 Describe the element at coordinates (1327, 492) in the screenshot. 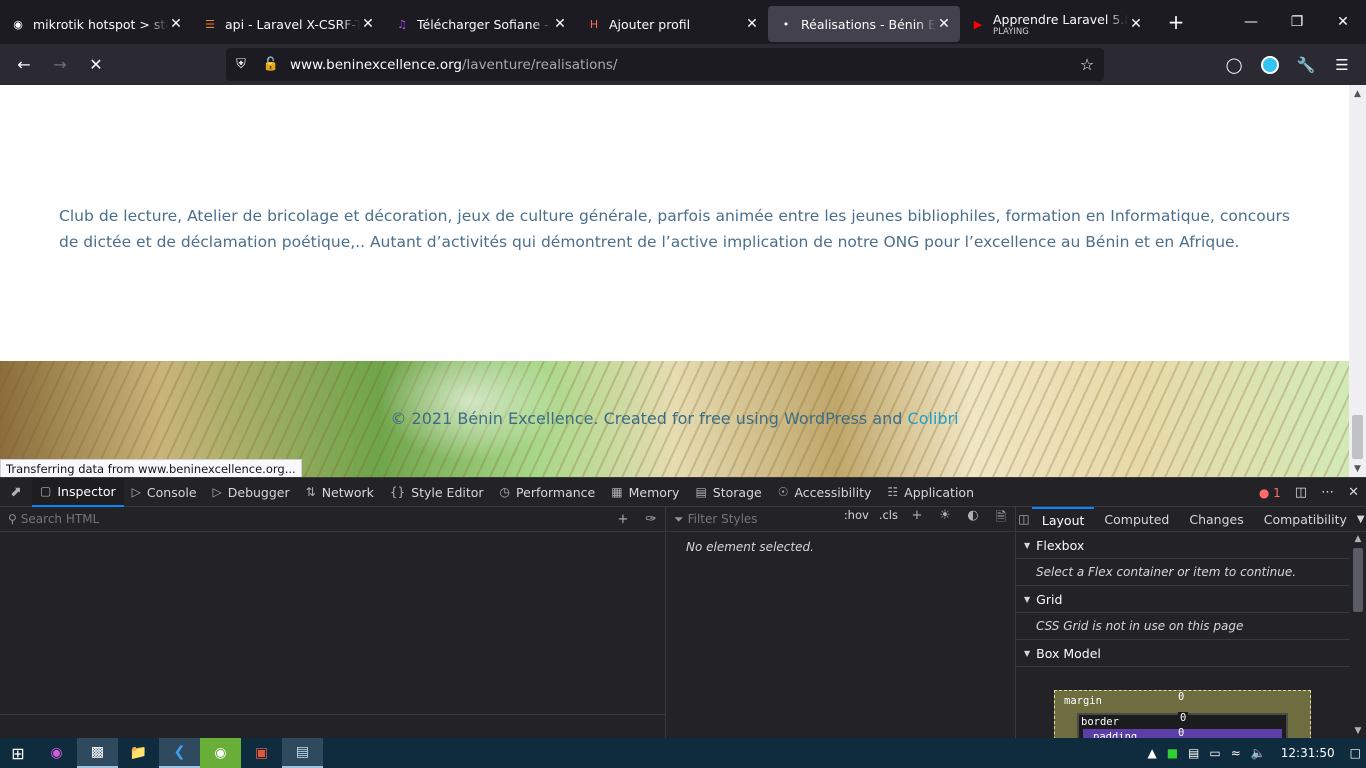

I see `more-options-icon: ⋯` at that location.